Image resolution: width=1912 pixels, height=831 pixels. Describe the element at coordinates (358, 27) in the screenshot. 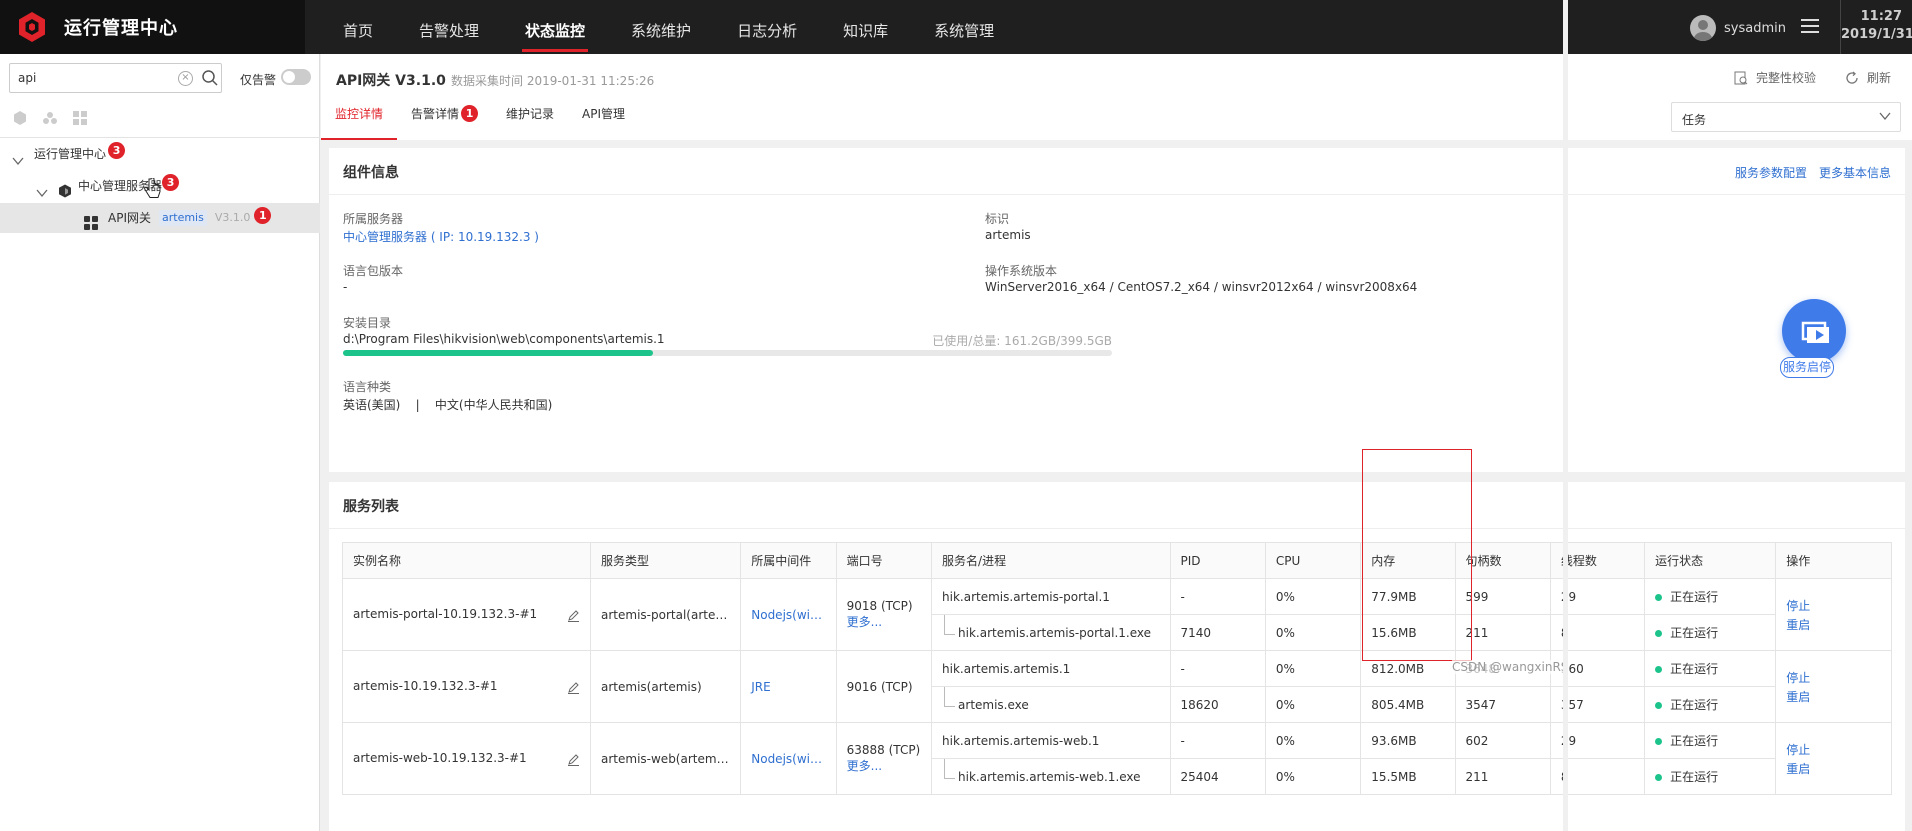

I see `nav-item-0: 首页` at that location.